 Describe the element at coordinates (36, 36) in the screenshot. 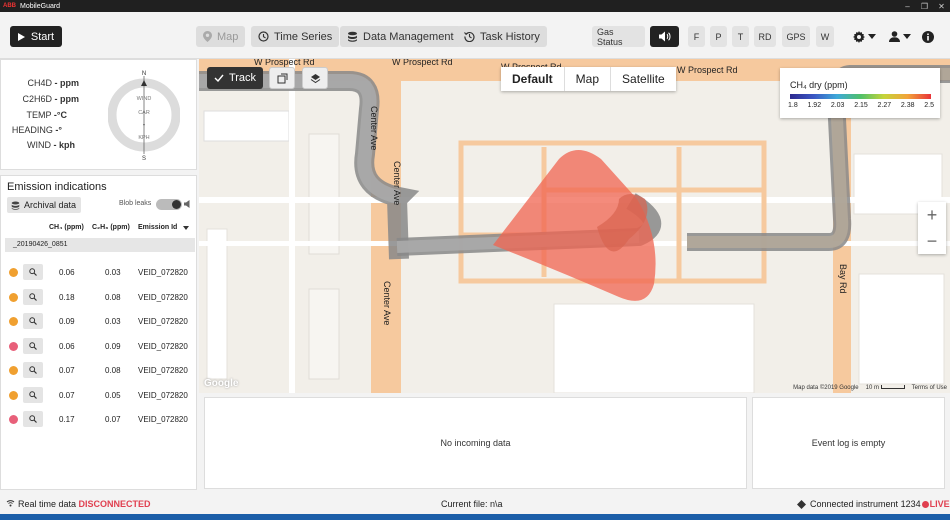

I see `start-button: Start` at that location.